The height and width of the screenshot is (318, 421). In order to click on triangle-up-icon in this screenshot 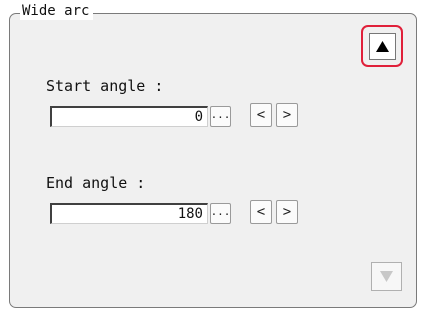, I will do `click(382, 46)`.